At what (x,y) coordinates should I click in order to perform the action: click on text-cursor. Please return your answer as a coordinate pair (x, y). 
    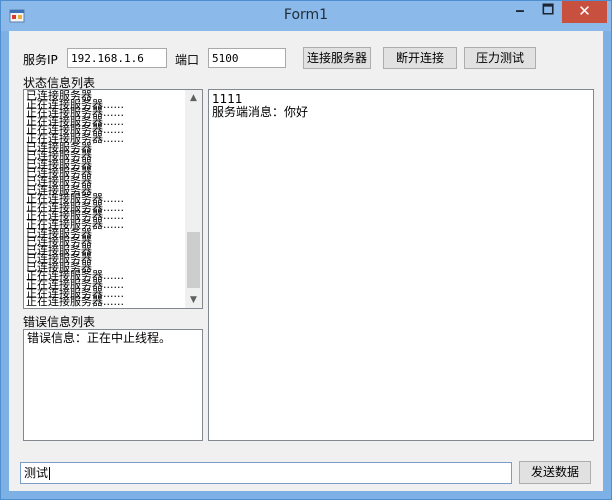
    Looking at the image, I should click on (50, 473).